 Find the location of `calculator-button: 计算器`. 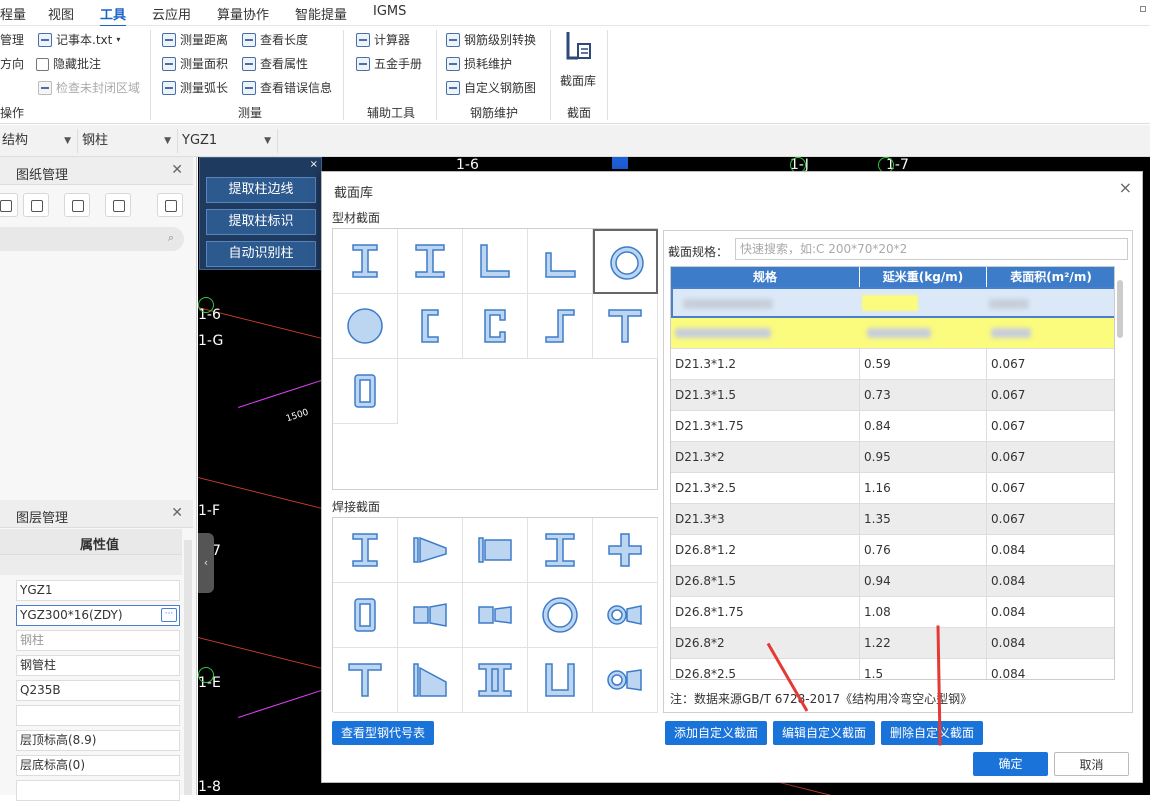

calculator-button: 计算器 is located at coordinates (383, 40).